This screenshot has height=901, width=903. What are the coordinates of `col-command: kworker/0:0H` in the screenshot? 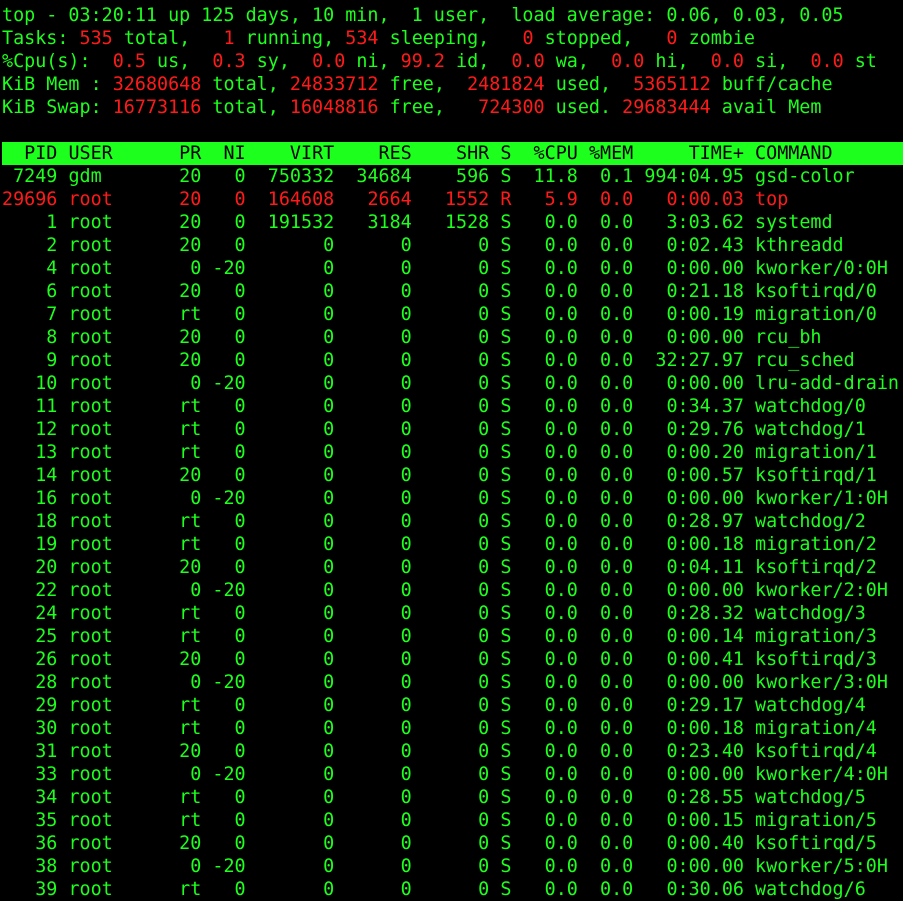 It's located at (829, 268).